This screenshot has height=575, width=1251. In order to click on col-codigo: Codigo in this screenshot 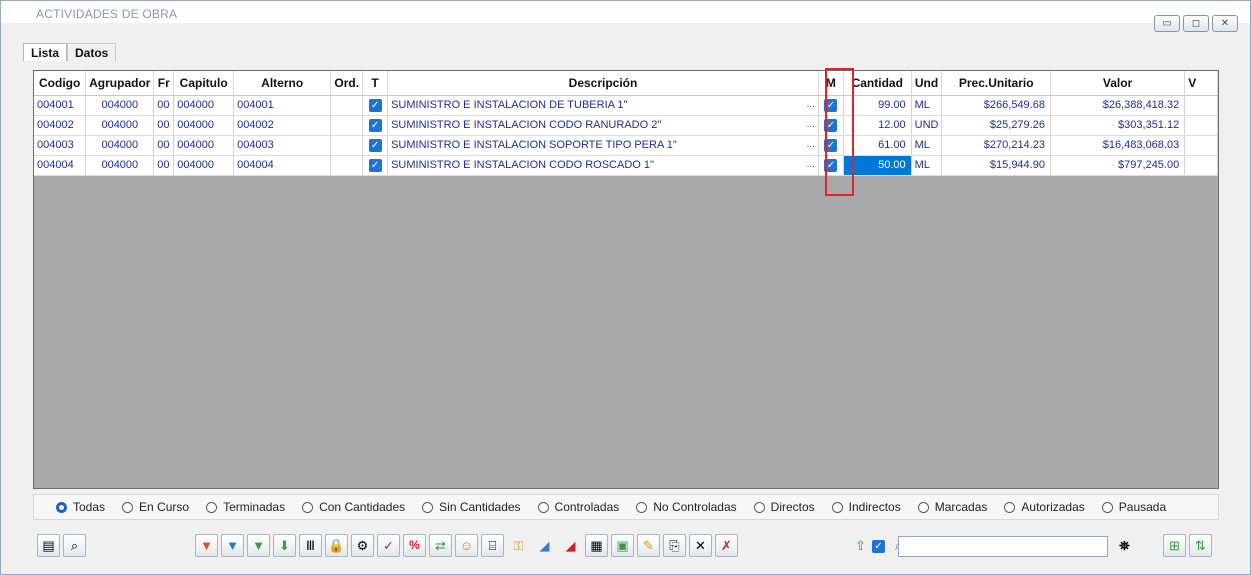, I will do `click(60, 83)`.